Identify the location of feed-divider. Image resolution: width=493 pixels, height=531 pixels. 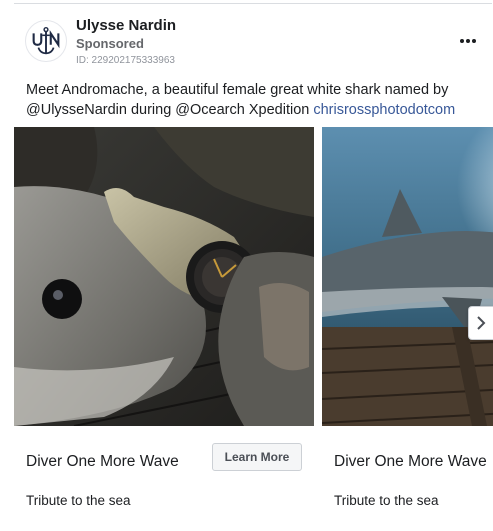
(253, 3).